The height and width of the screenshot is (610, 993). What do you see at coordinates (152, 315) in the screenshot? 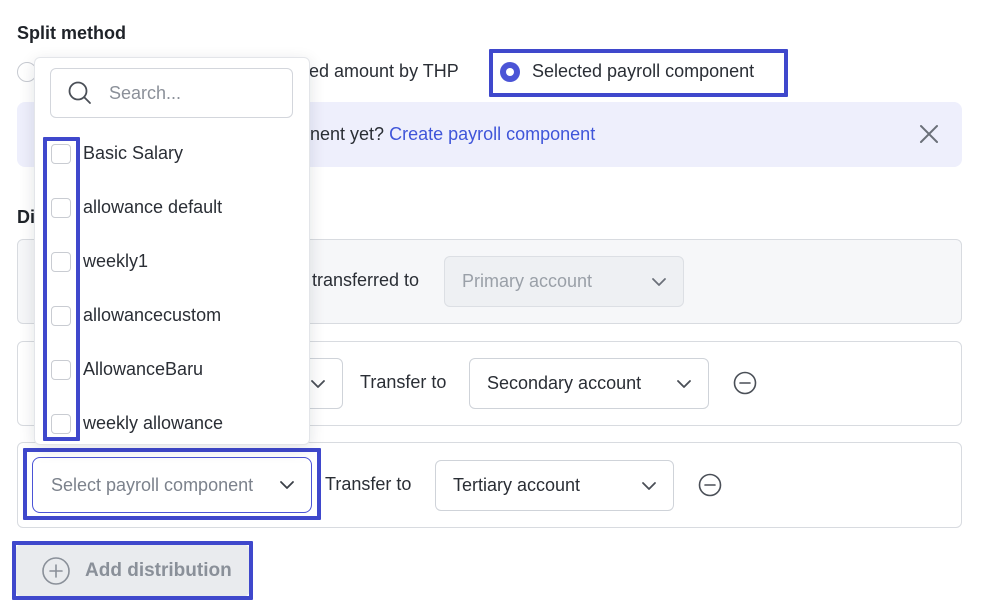
I see `option-label: allowancecustom` at bounding box center [152, 315].